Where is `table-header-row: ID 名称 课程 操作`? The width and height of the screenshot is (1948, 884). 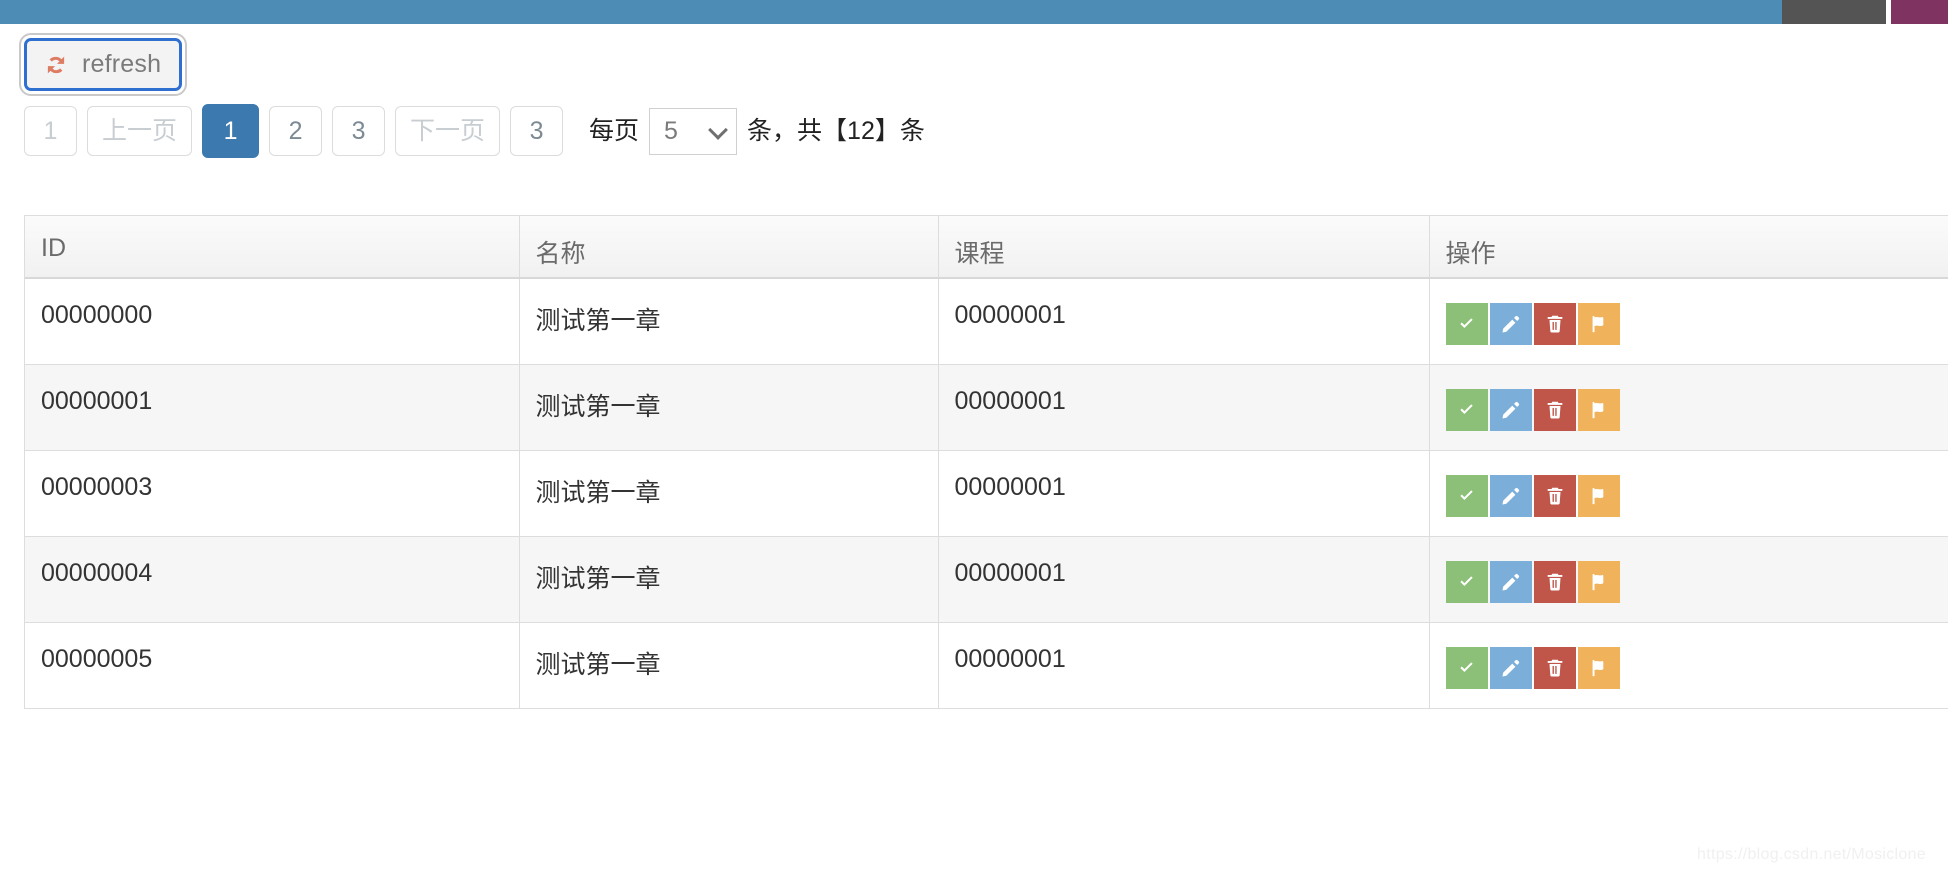
table-header-row: ID 名称 课程 操作 is located at coordinates (986, 247).